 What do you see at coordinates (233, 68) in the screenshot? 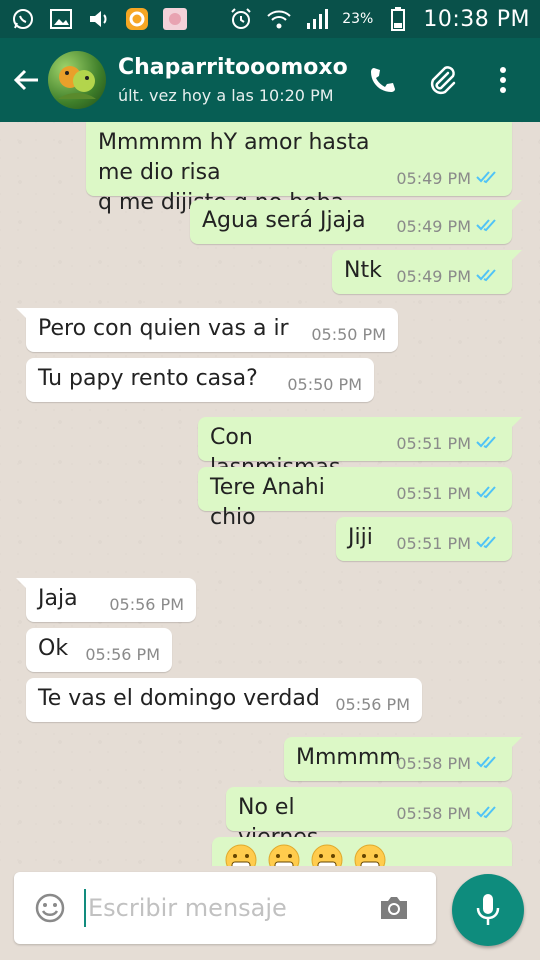
I see `contact-name: Chaparritooomoxo` at bounding box center [233, 68].